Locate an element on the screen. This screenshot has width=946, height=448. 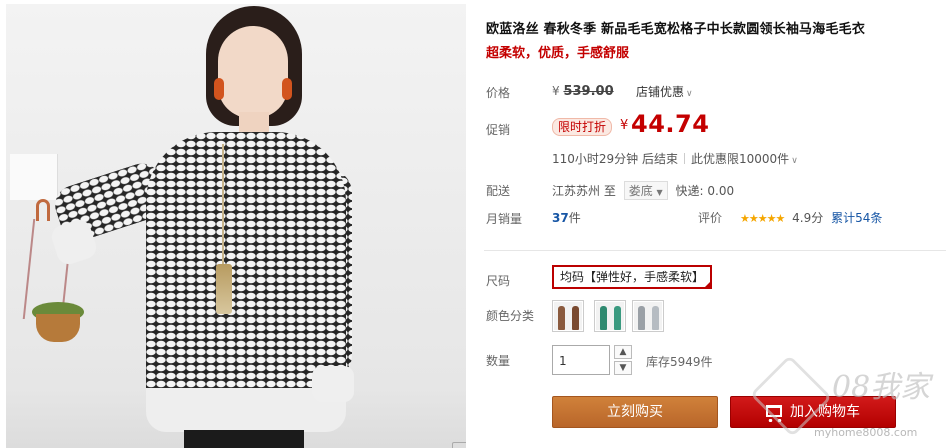
monthly-sales: 37件 is located at coordinates (566, 217).